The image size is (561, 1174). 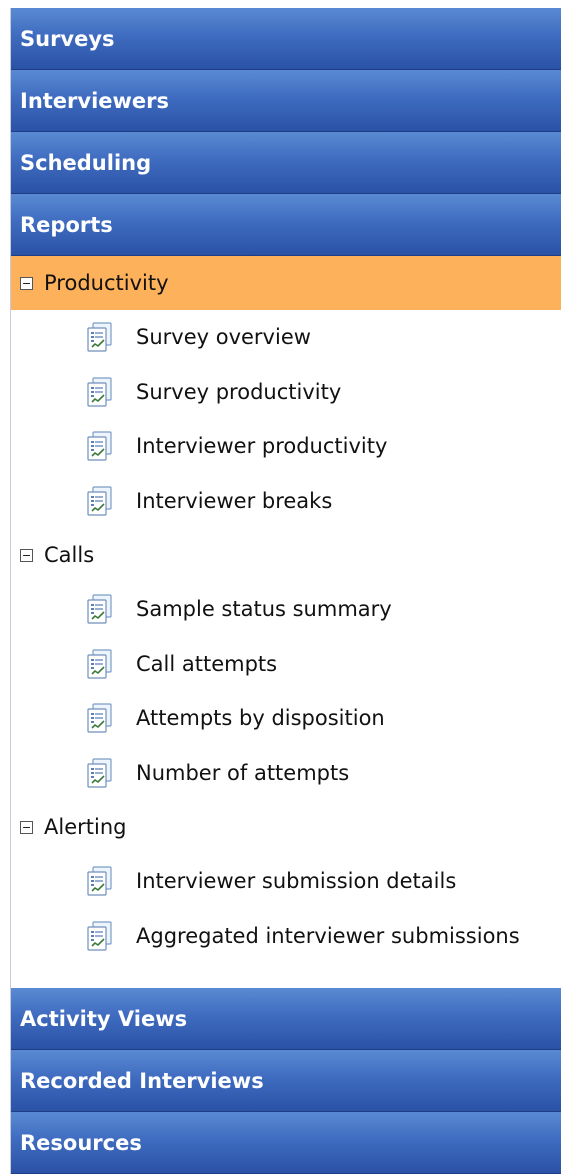 I want to click on header-scheduling: Scheduling, so click(x=286, y=163).